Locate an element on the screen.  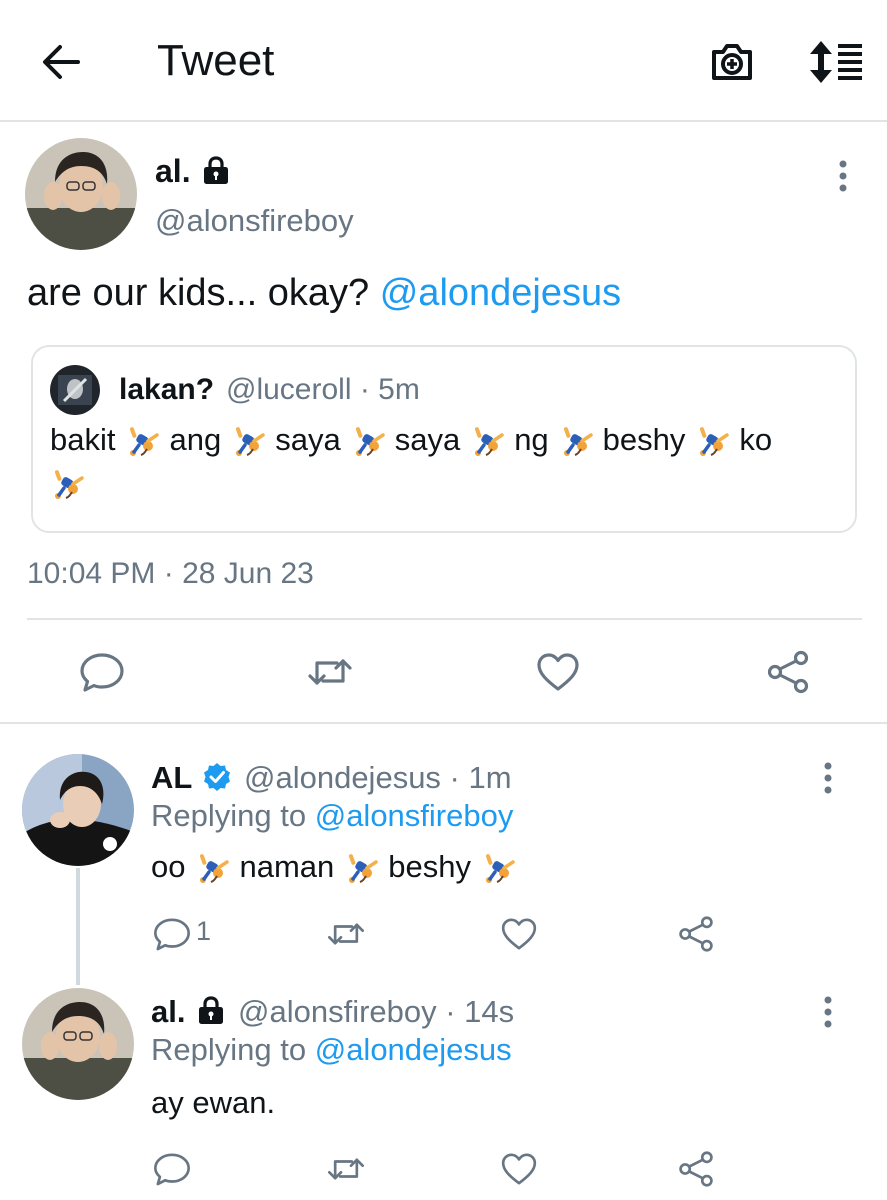
tweet-timestamp: 10:04 PM · 28 Jun 23 is located at coordinates (170, 573).